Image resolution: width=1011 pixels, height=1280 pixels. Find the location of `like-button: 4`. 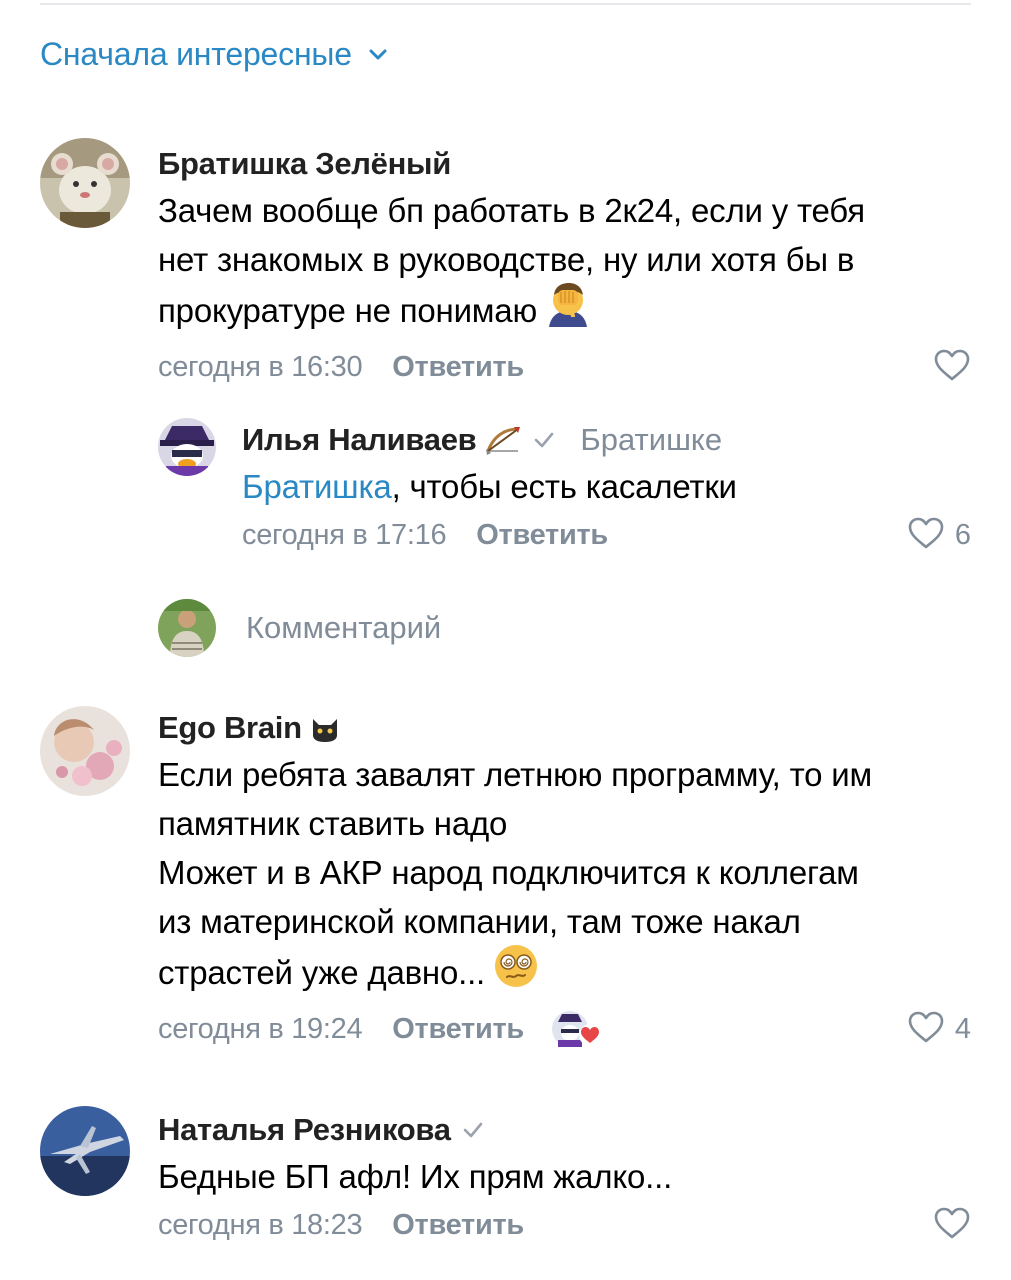

like-button: 4 is located at coordinates (939, 1029).